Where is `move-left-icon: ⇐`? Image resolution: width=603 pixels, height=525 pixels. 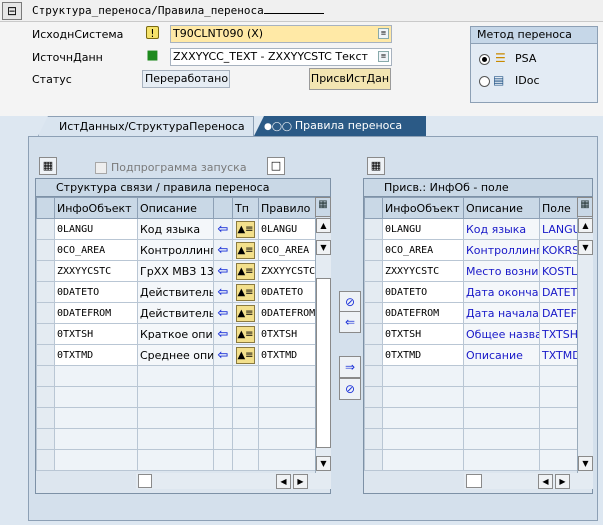 move-left-icon: ⇐ is located at coordinates (350, 322).